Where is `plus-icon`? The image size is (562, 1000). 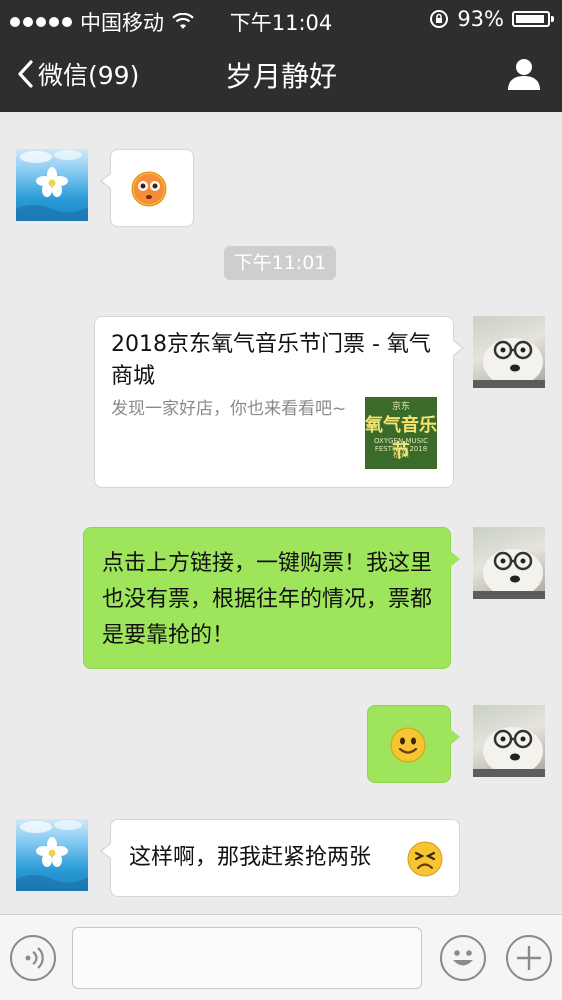 plus-icon is located at coordinates (529, 958).